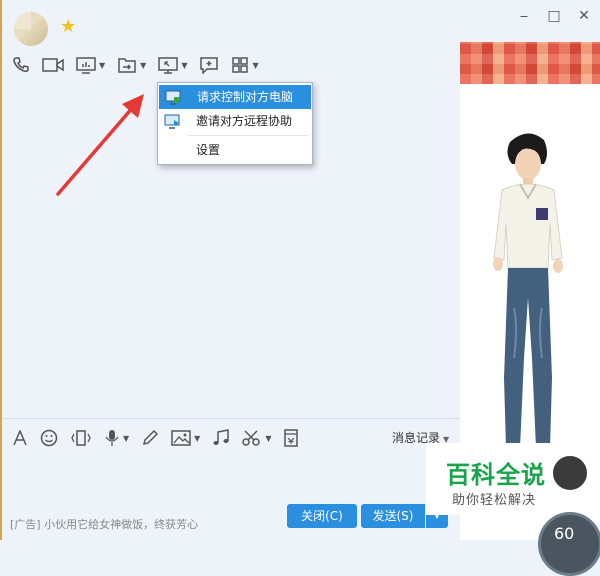 This screenshot has height=576, width=600. Describe the element at coordinates (21, 65) in the screenshot. I see `phone-icon` at that location.